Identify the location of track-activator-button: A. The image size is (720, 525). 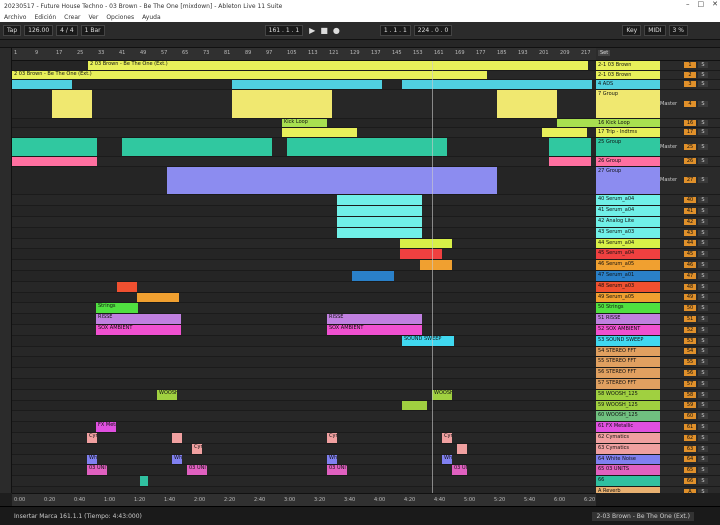
(690, 490).